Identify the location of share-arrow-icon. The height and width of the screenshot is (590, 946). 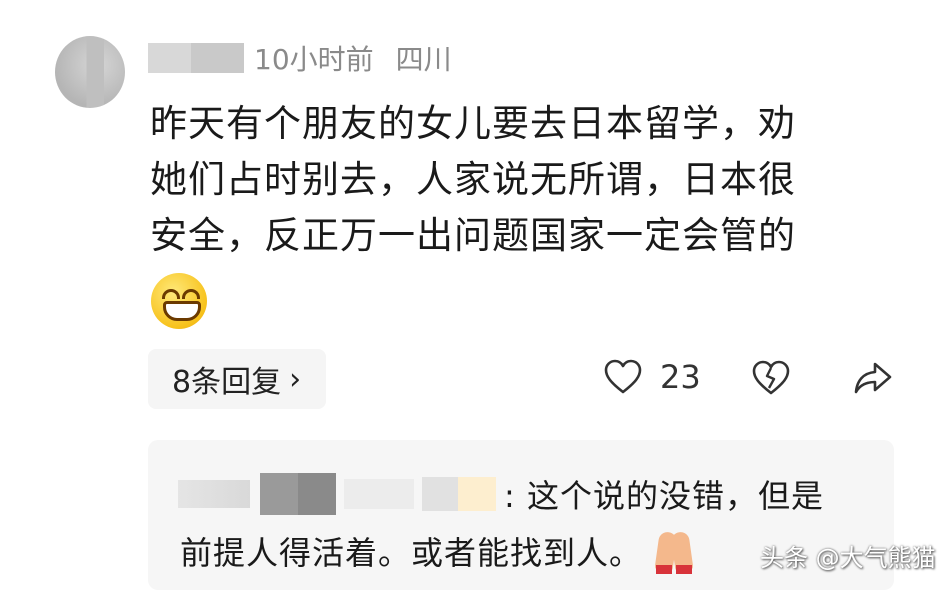
(873, 378).